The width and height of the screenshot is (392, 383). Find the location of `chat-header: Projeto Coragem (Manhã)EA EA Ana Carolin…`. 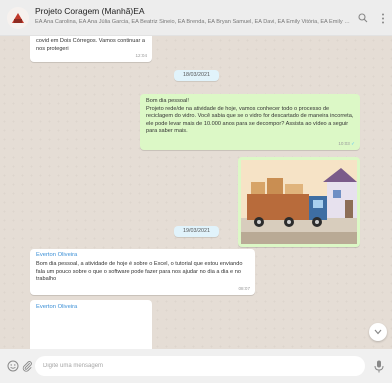

chat-header: Projeto Coragem (Manhã)EA EA Ana Carolin… is located at coordinates (196, 18).